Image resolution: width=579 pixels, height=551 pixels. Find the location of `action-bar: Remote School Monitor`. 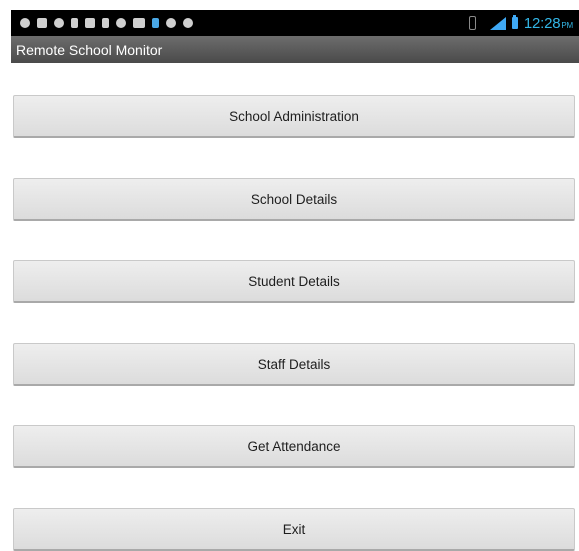

action-bar: Remote School Monitor is located at coordinates (295, 49).